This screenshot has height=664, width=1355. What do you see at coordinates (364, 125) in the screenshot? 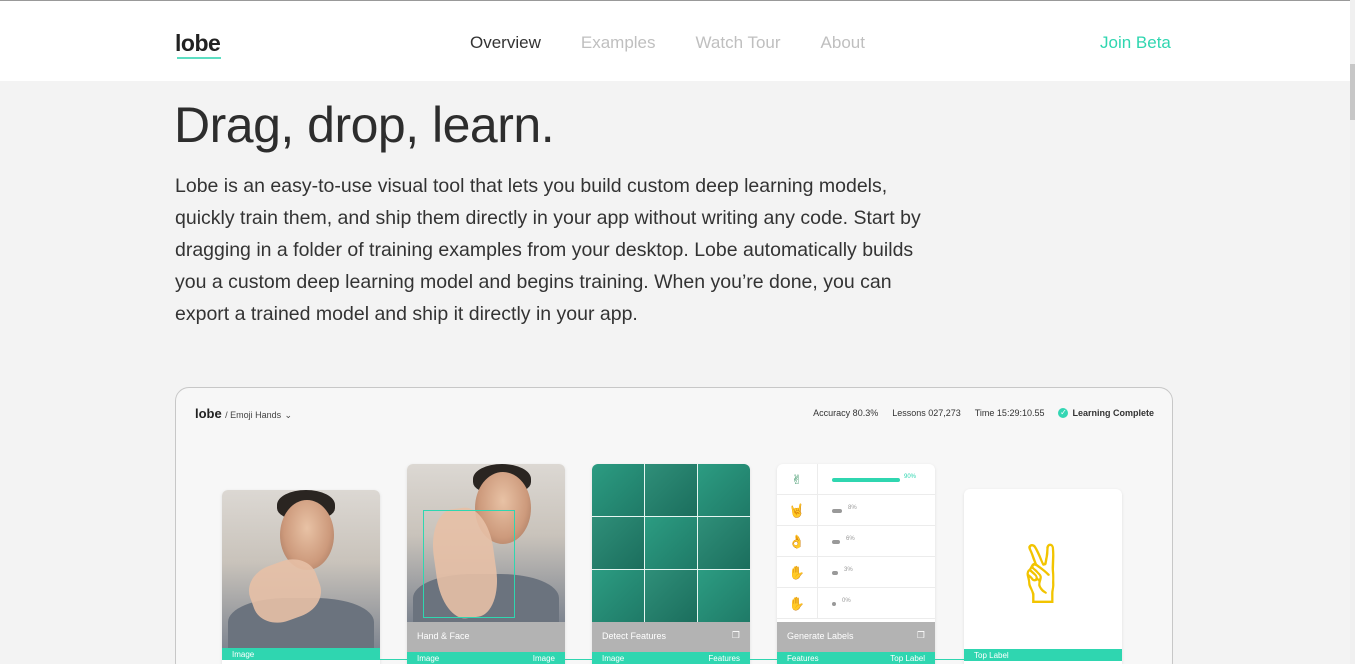
I see `hero-title: Drag, drop, learn.` at bounding box center [364, 125].